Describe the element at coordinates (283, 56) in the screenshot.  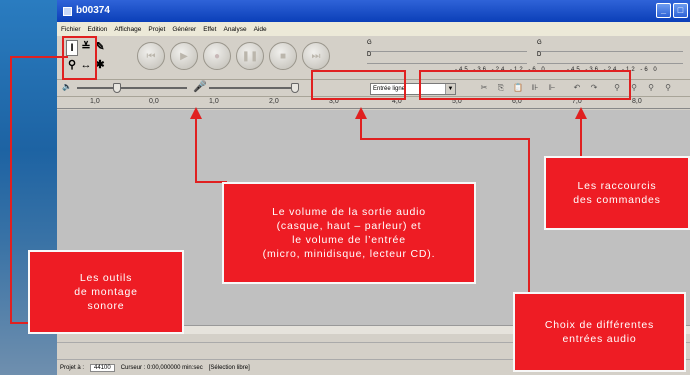
I see `stop-button: ■` at that location.